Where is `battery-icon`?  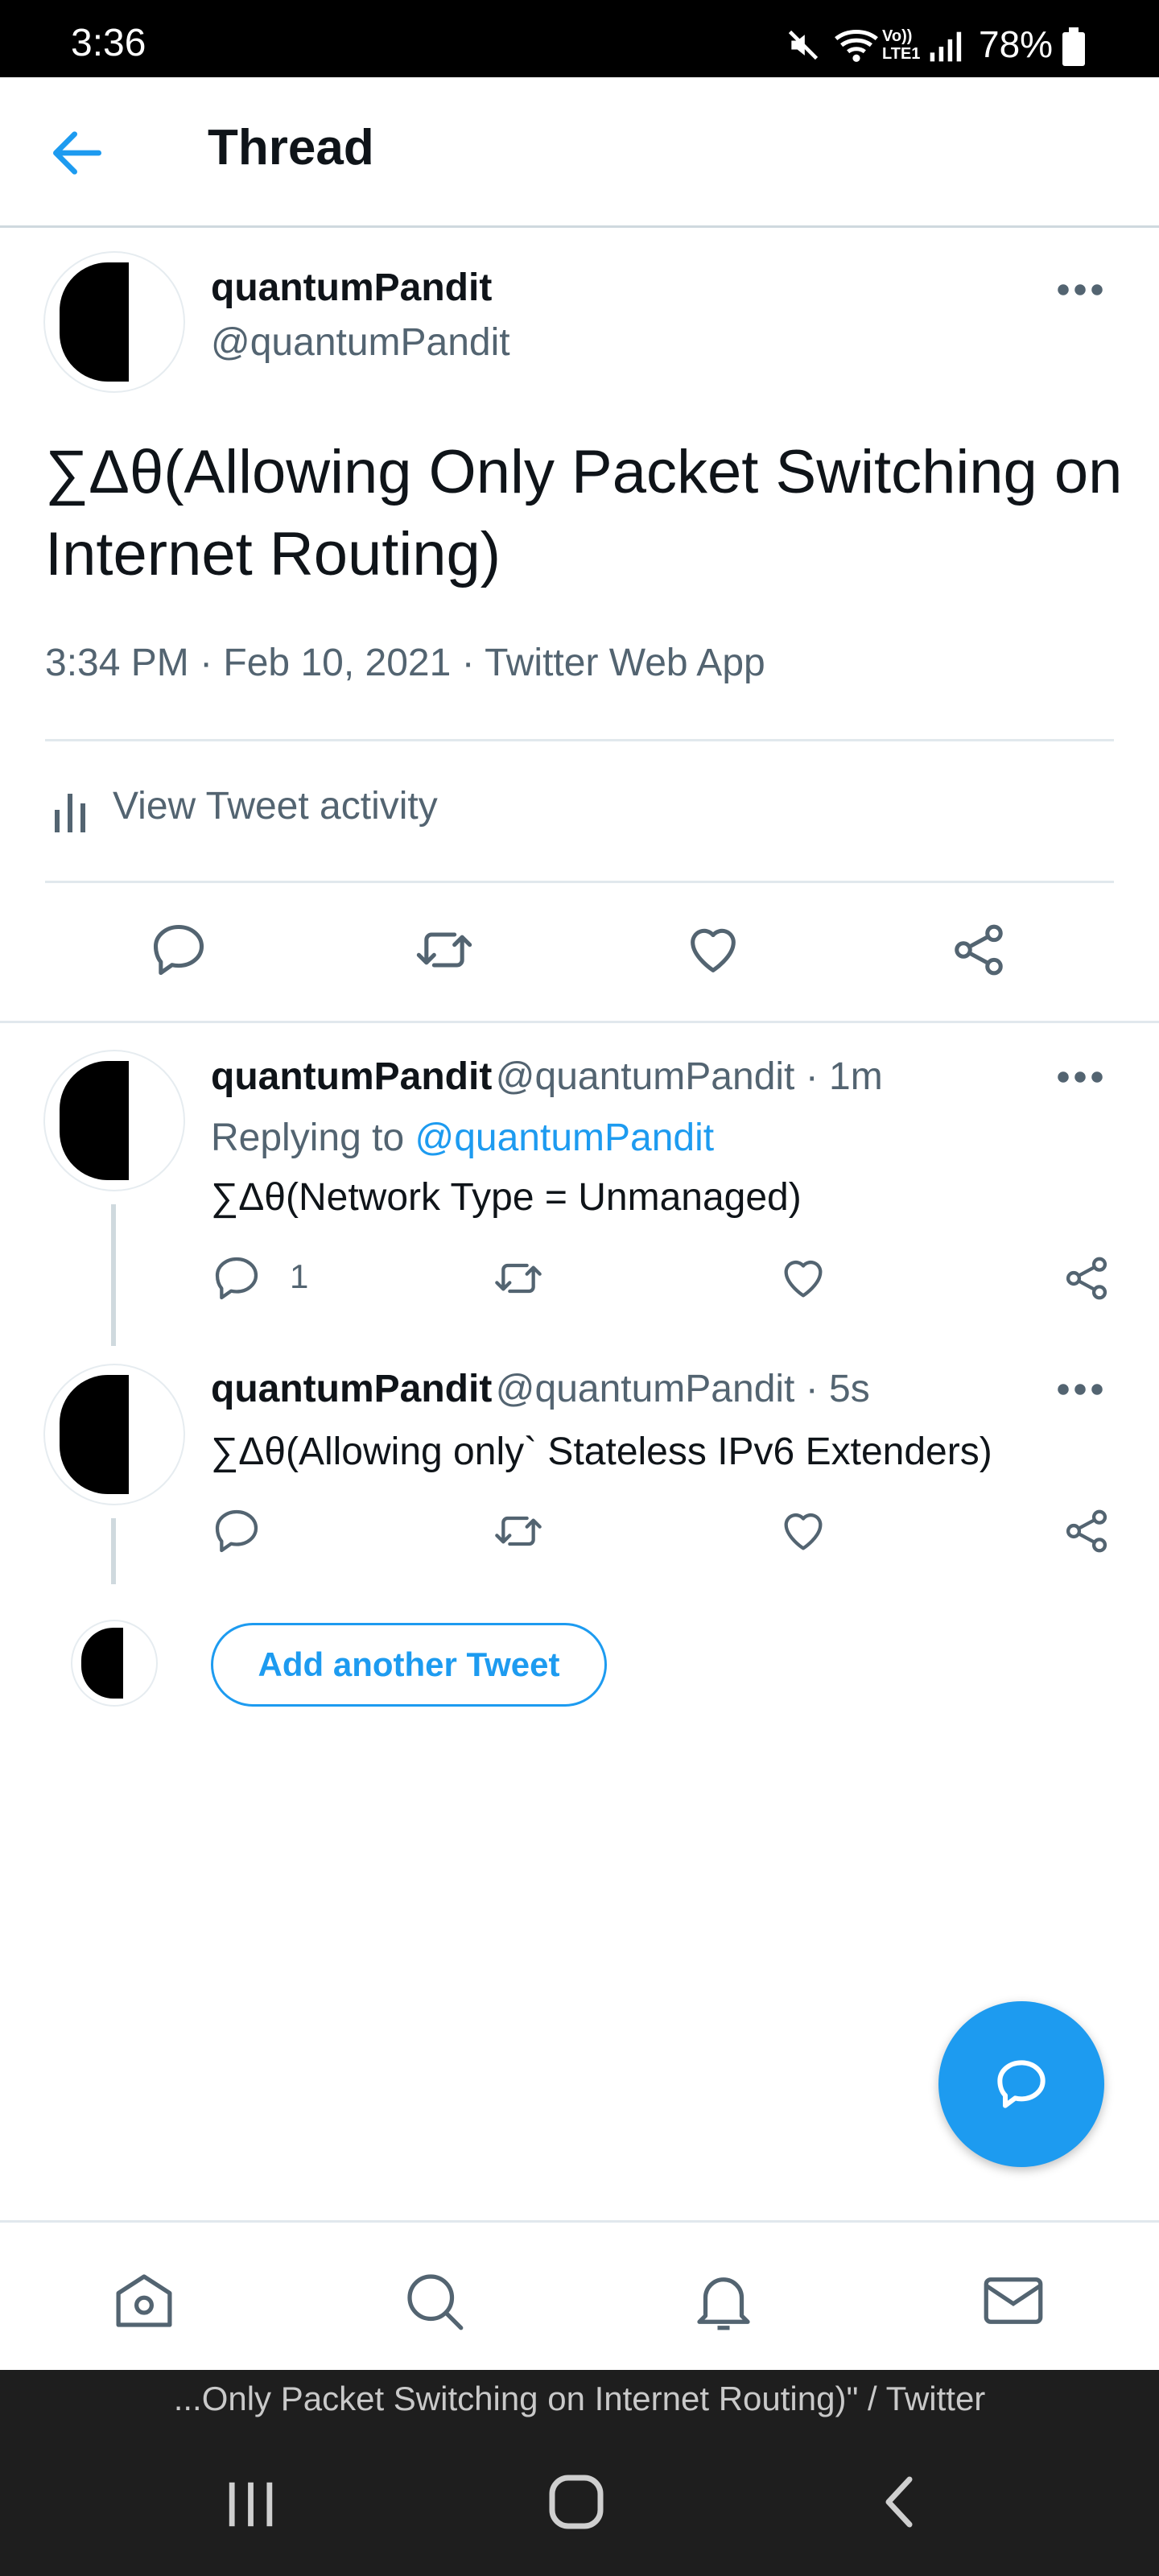 battery-icon is located at coordinates (1073, 46).